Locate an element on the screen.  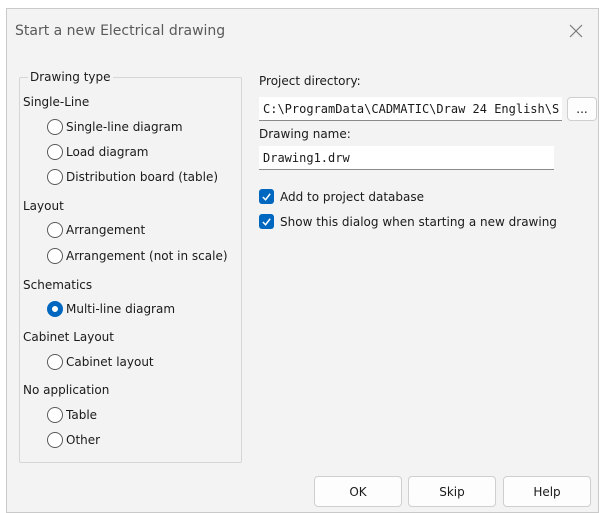
radio-single-line-diagram: Single-line diagram is located at coordinates (115, 127).